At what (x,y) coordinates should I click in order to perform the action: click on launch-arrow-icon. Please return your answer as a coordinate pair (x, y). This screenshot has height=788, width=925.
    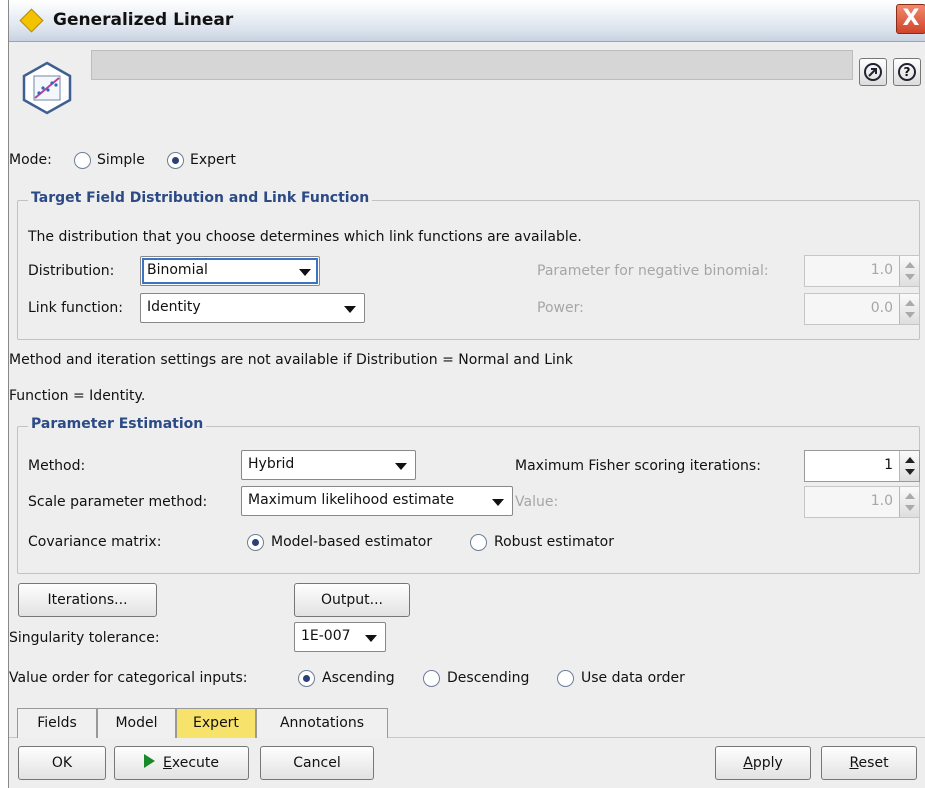
    Looking at the image, I should click on (873, 72).